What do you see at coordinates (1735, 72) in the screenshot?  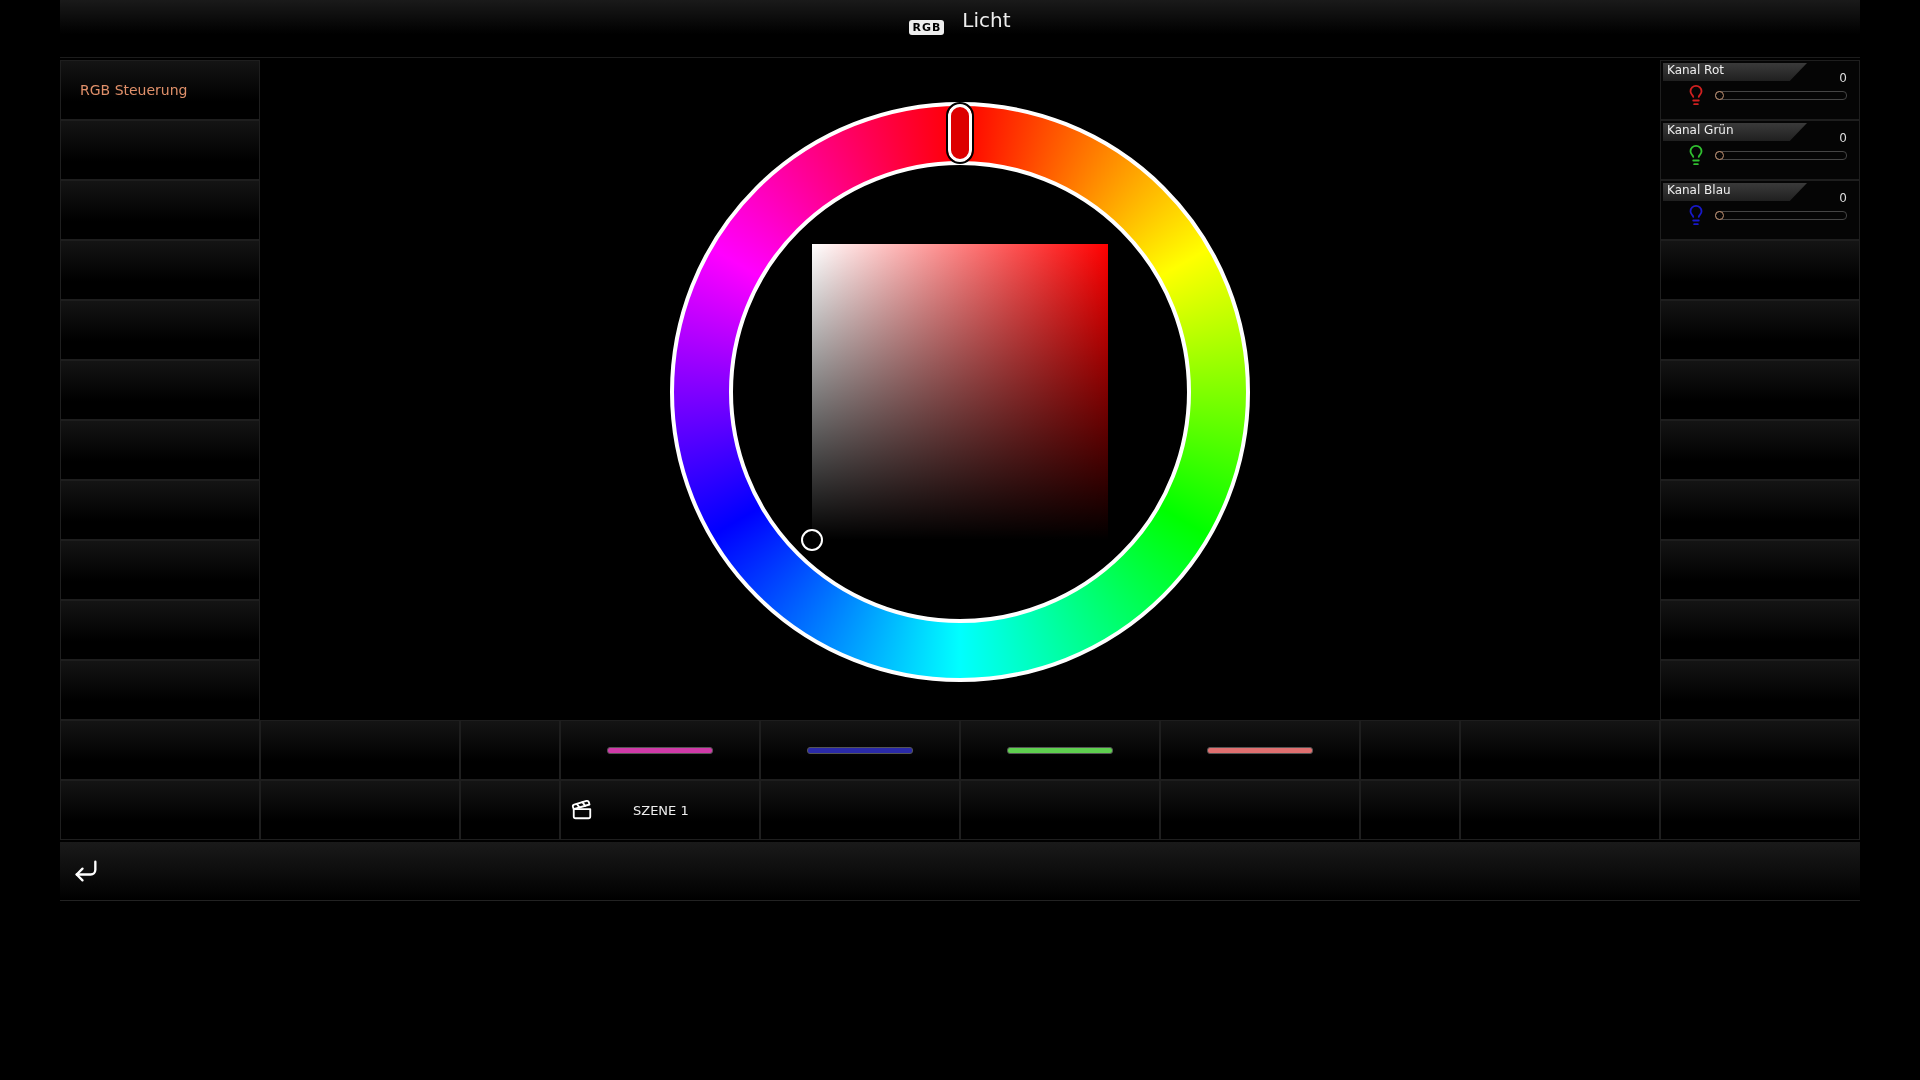 I see `channel-label: Kanal Rot` at bounding box center [1735, 72].